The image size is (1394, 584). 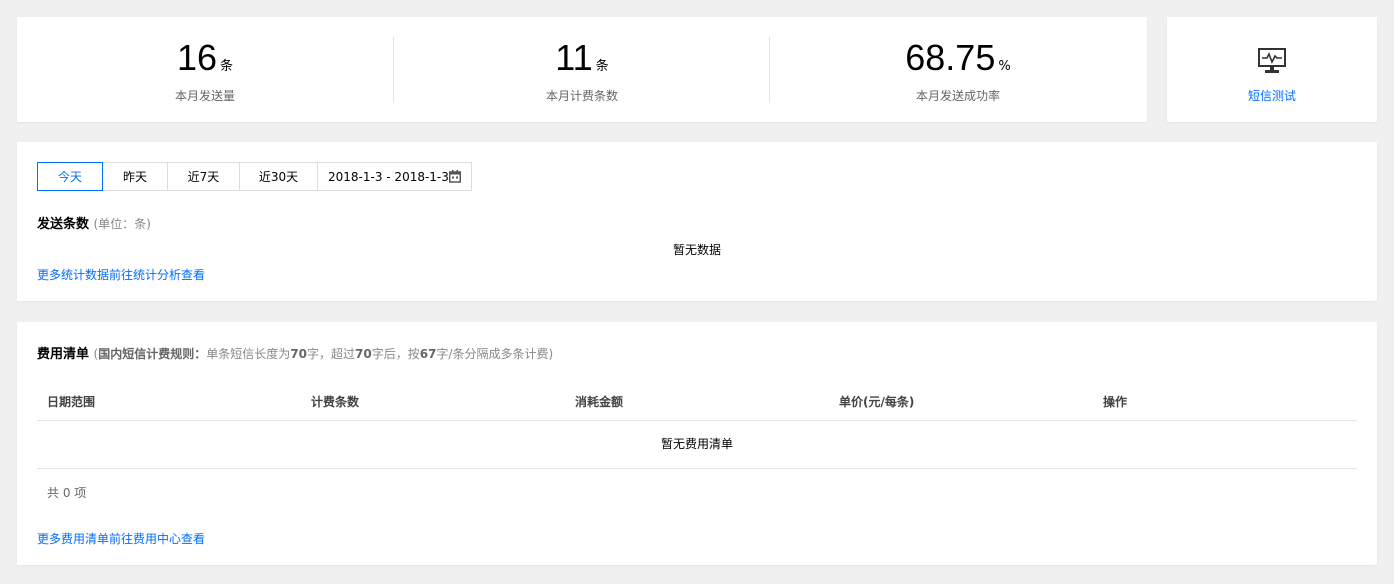 What do you see at coordinates (950, 57) in the screenshot?
I see `stat-value: 68.75` at bounding box center [950, 57].